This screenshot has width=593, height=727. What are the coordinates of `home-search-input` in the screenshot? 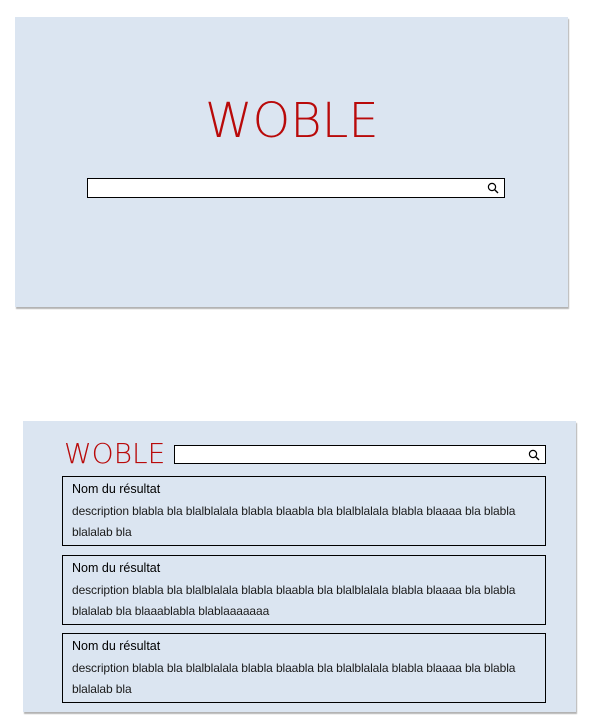 It's located at (285, 188).